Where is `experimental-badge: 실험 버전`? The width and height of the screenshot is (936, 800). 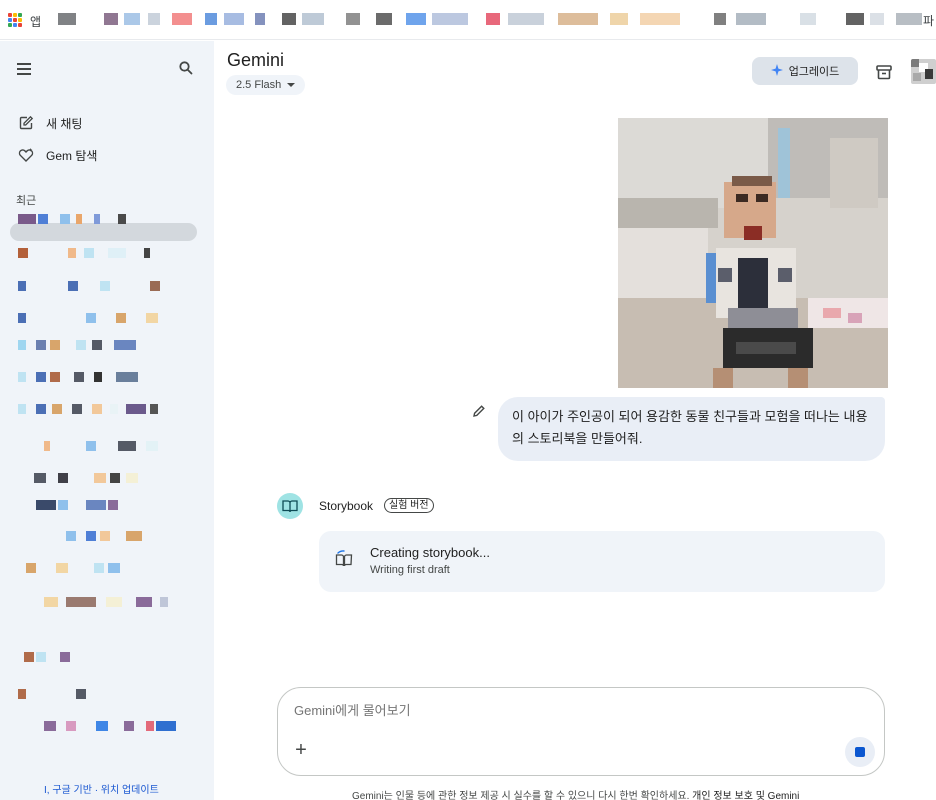
experimental-badge: 실험 버전 is located at coordinates (409, 505).